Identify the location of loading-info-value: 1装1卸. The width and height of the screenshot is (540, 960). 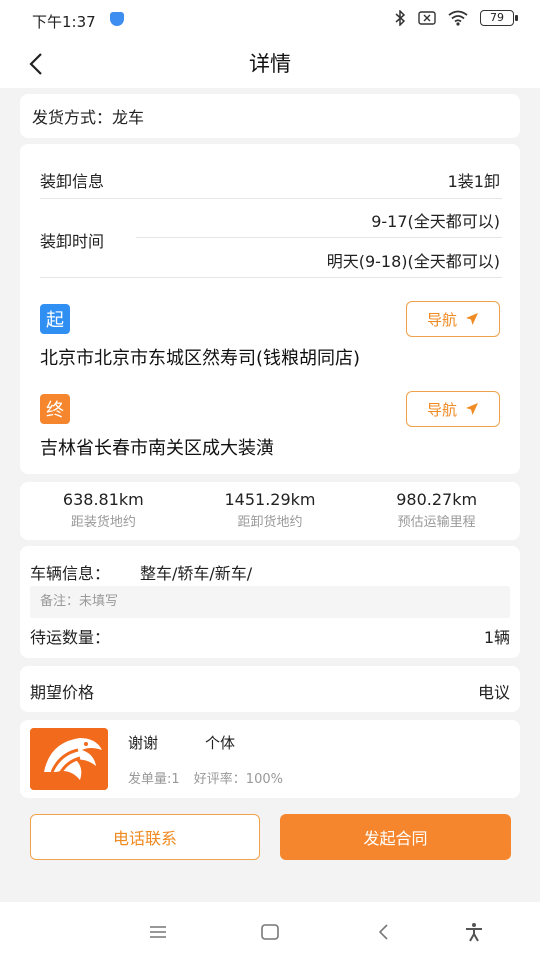
(473, 181).